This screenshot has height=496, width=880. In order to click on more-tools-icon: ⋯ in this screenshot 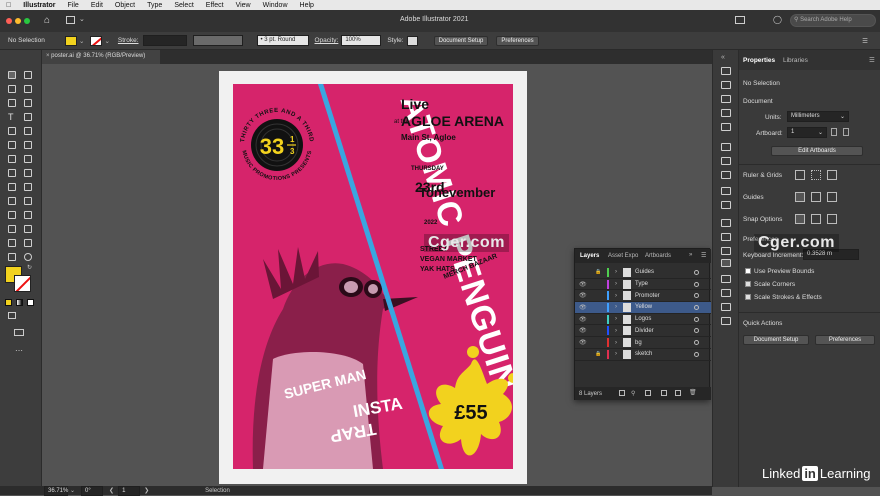, I will do `click(19, 350)`.